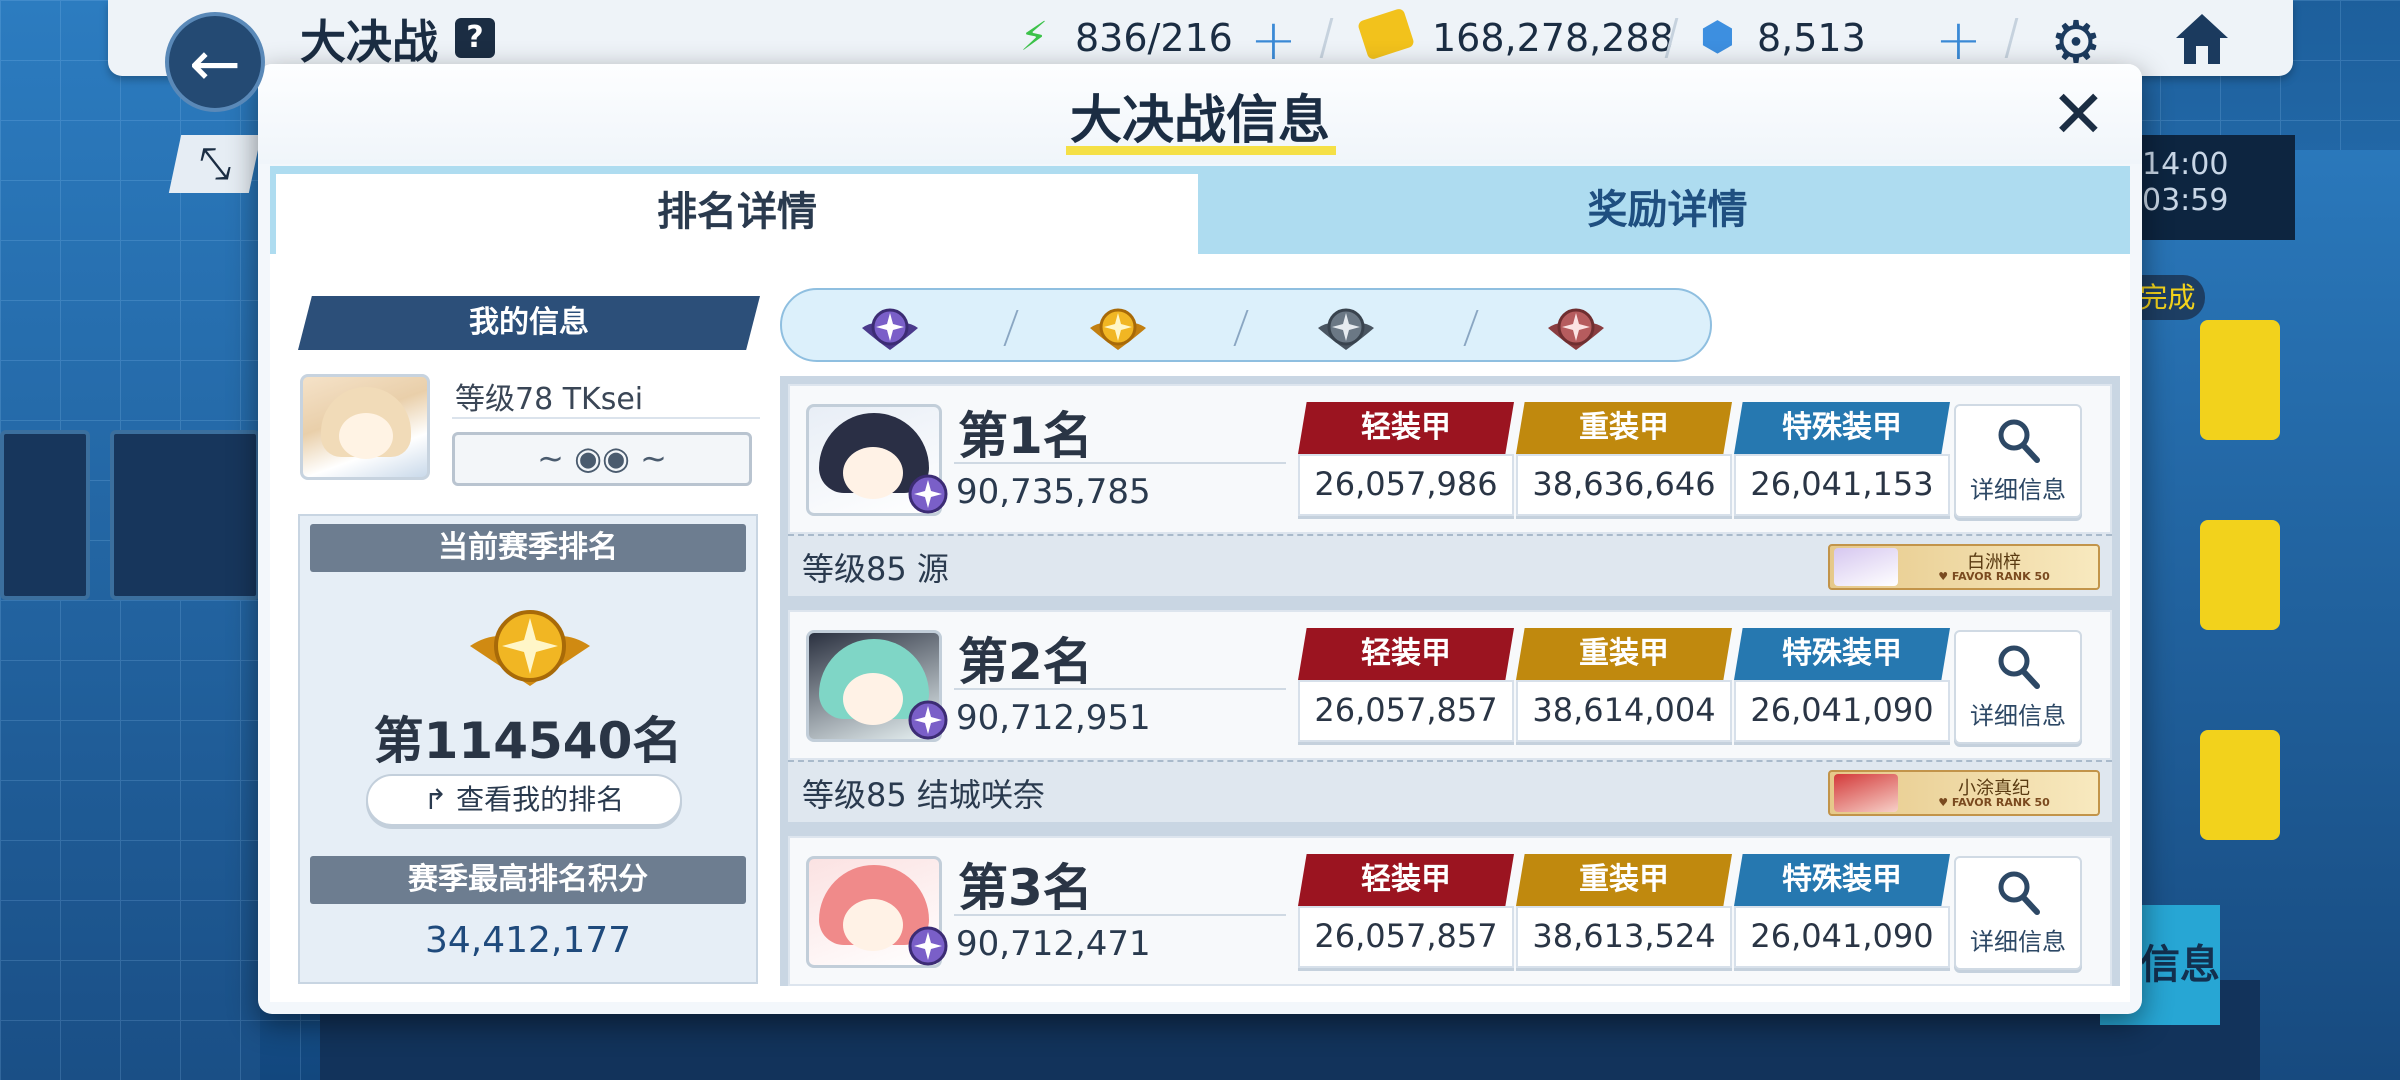  I want to click on heavy-armor-value: 38,614,004, so click(1624, 711).